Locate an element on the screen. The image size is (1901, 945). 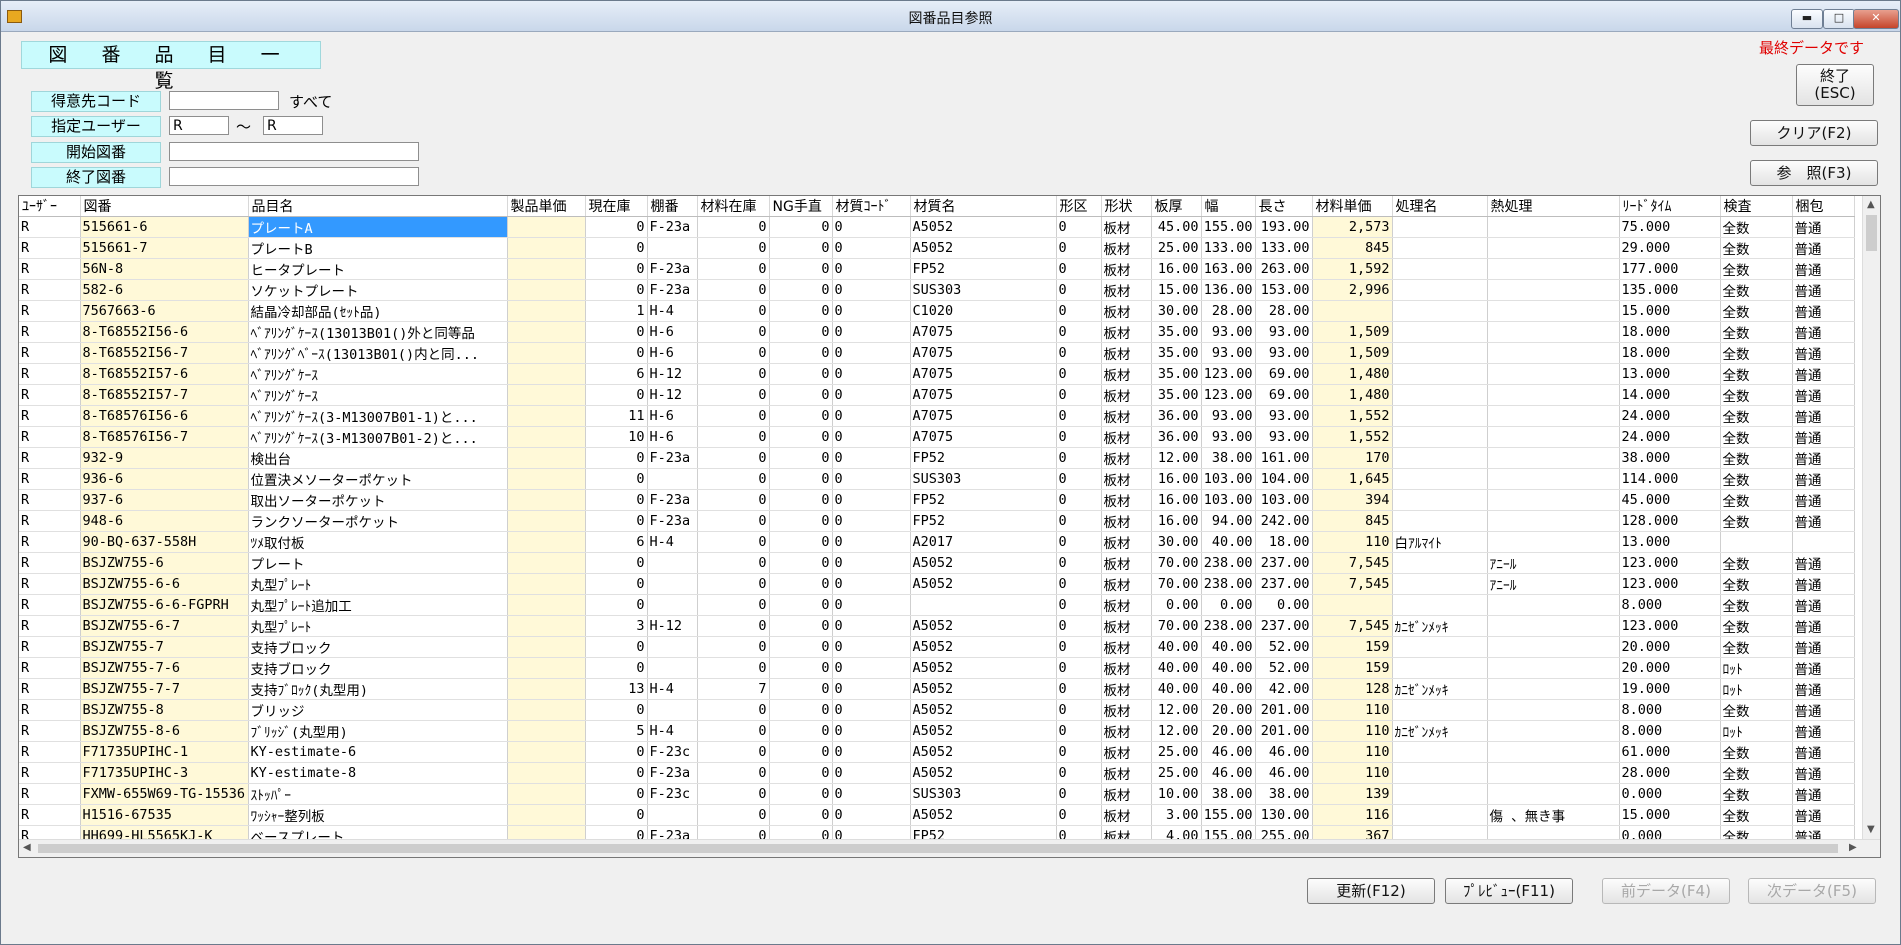
horizontal-scroll-thumb is located at coordinates (938, 848).